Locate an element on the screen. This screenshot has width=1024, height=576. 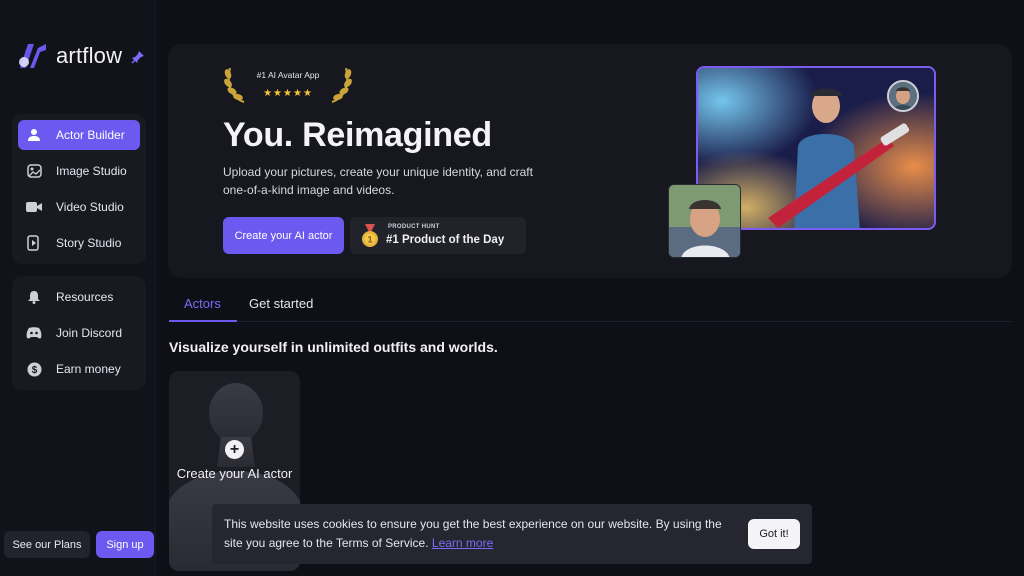
nav-earn-money: $ Earn money is located at coordinates (79, 369).